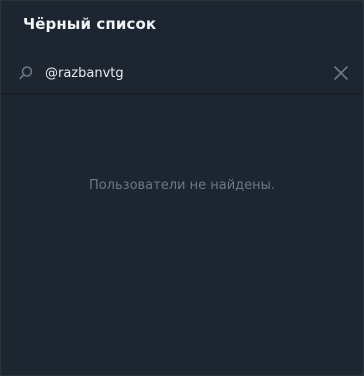 This screenshot has width=364, height=376. I want to click on dialog-title: Чёрный список, so click(90, 24).